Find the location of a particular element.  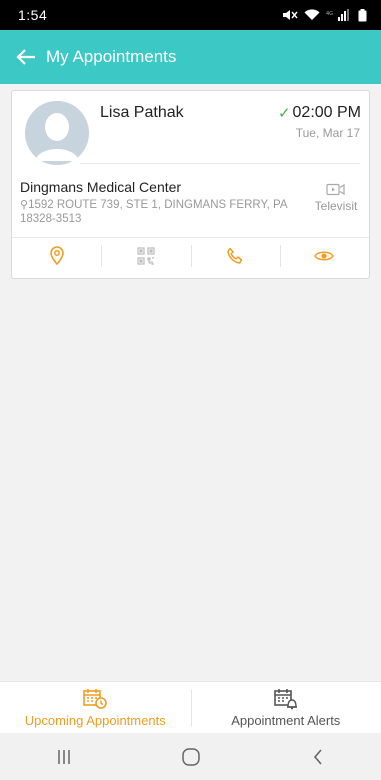

appointment-date: Tue, Mar 17 is located at coordinates (327, 133).